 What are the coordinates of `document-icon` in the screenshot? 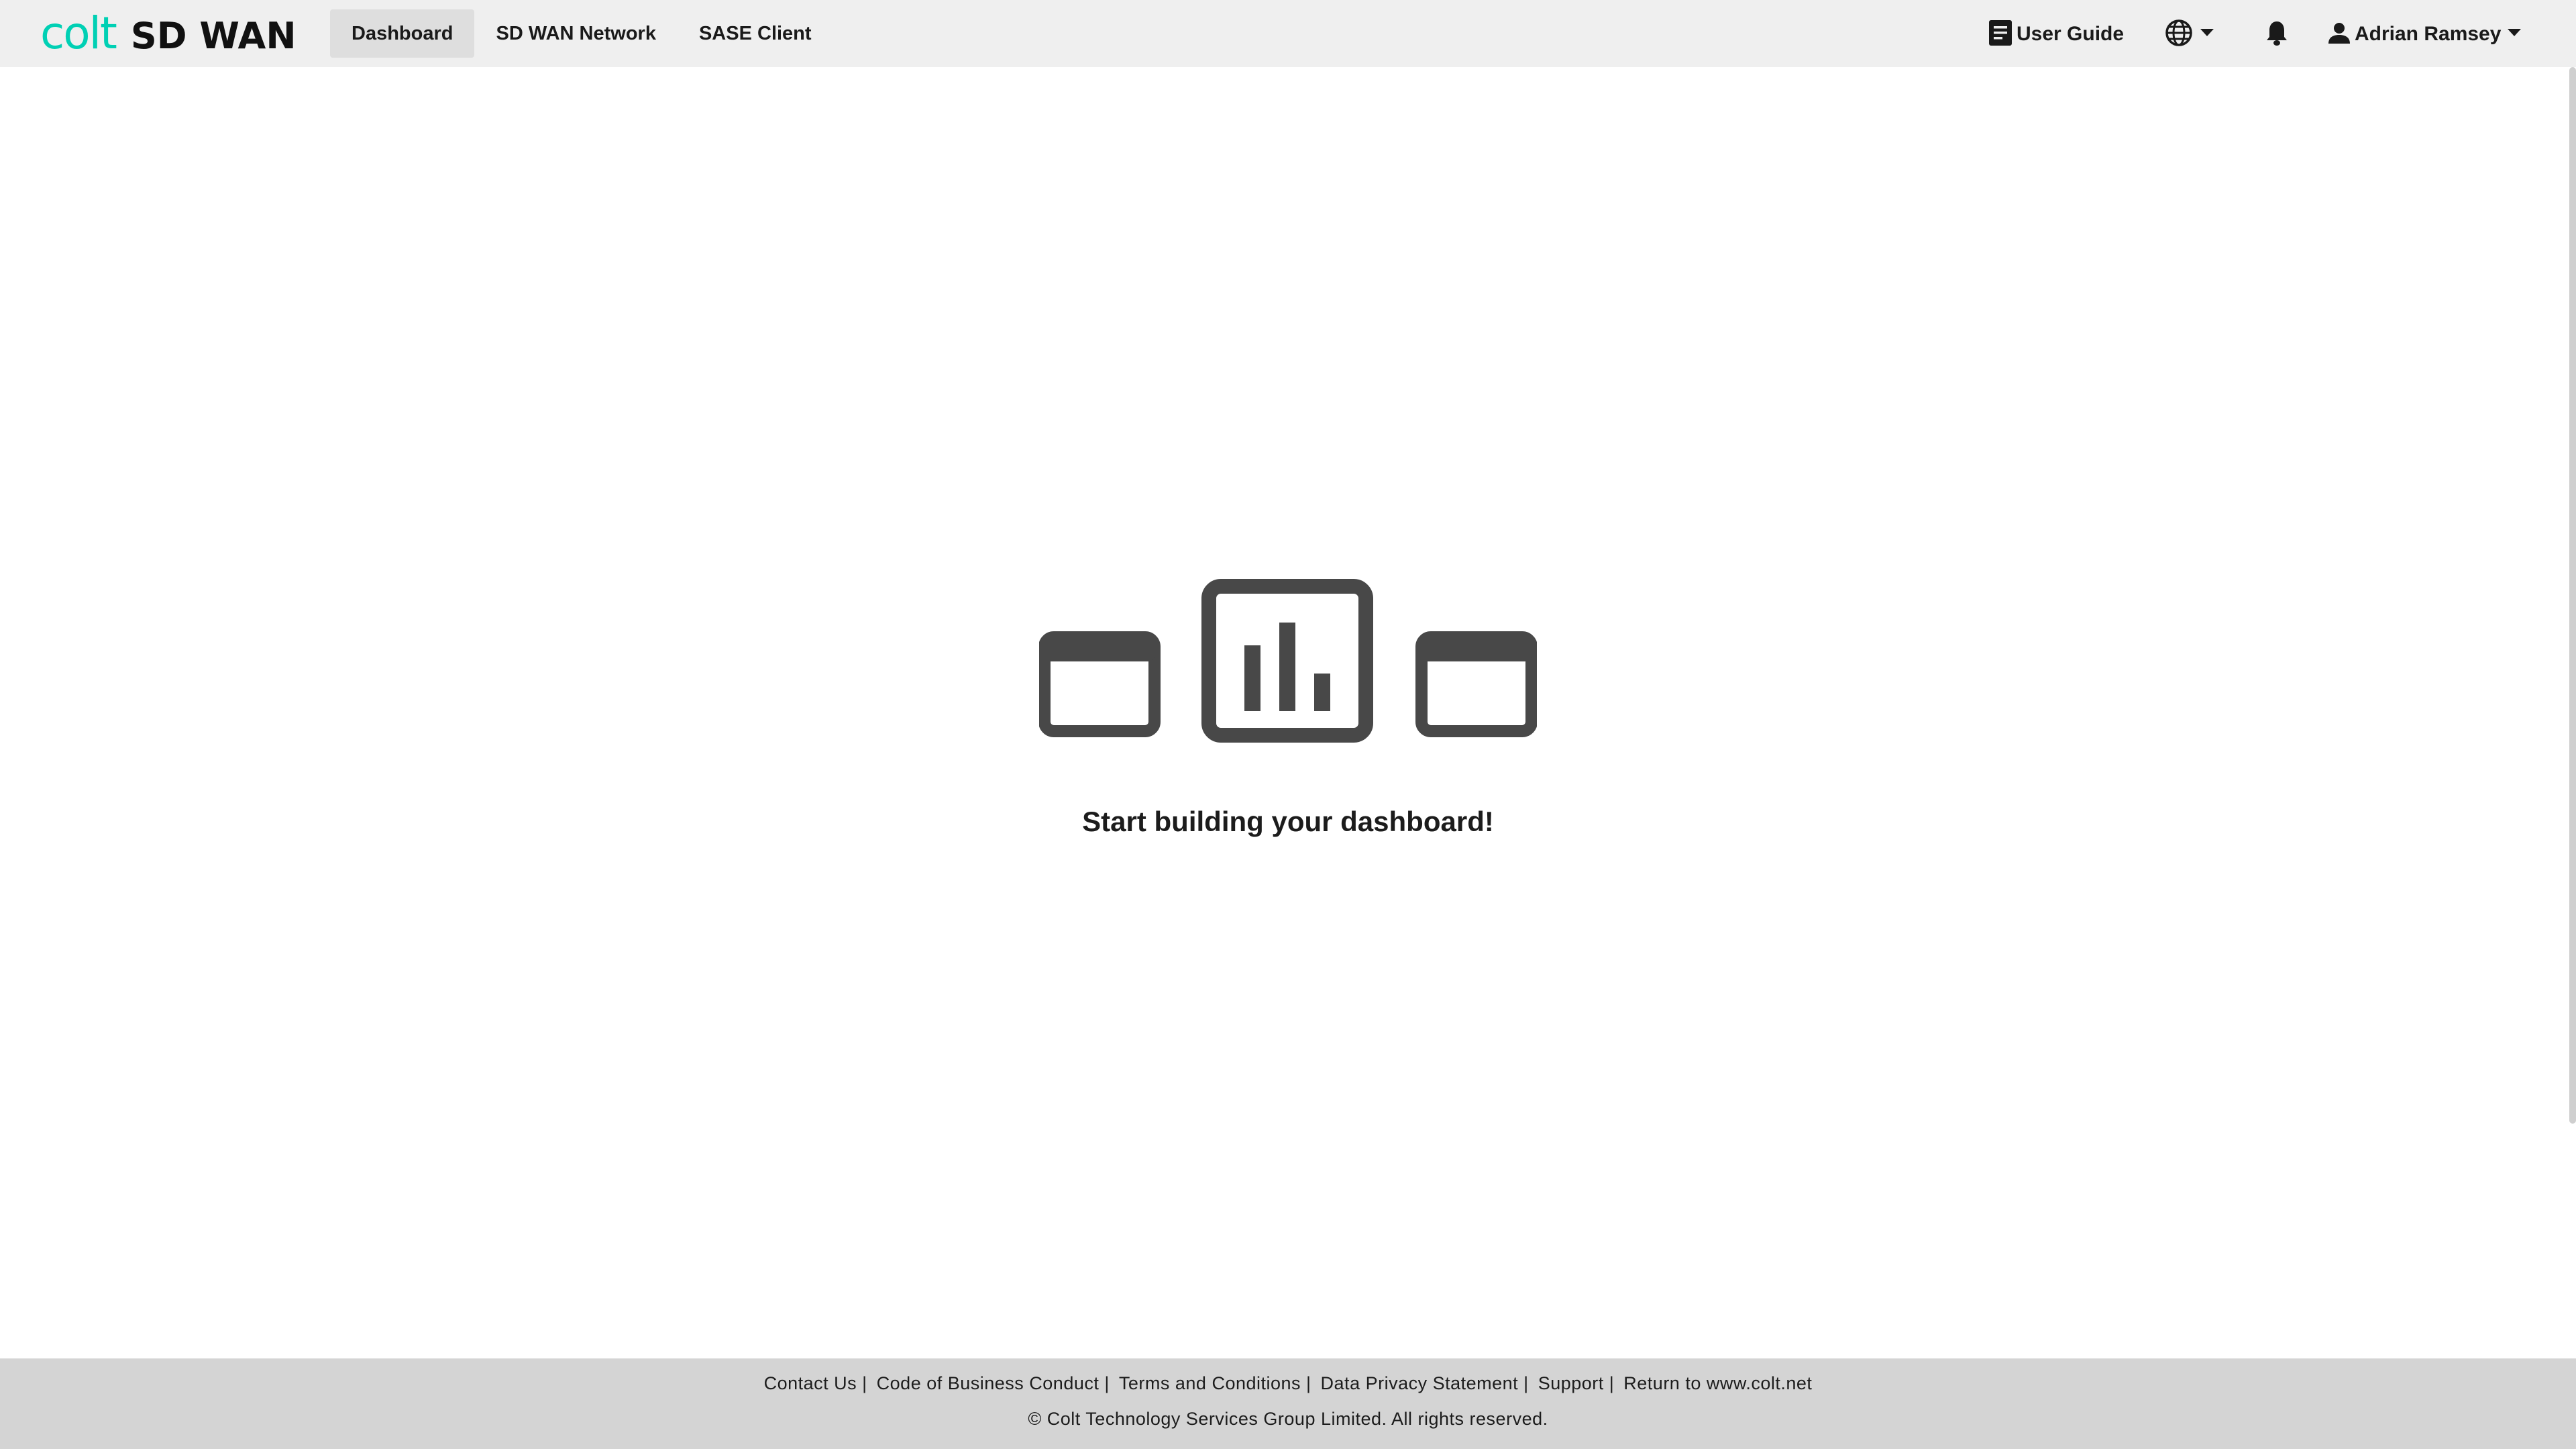 It's located at (2000, 34).